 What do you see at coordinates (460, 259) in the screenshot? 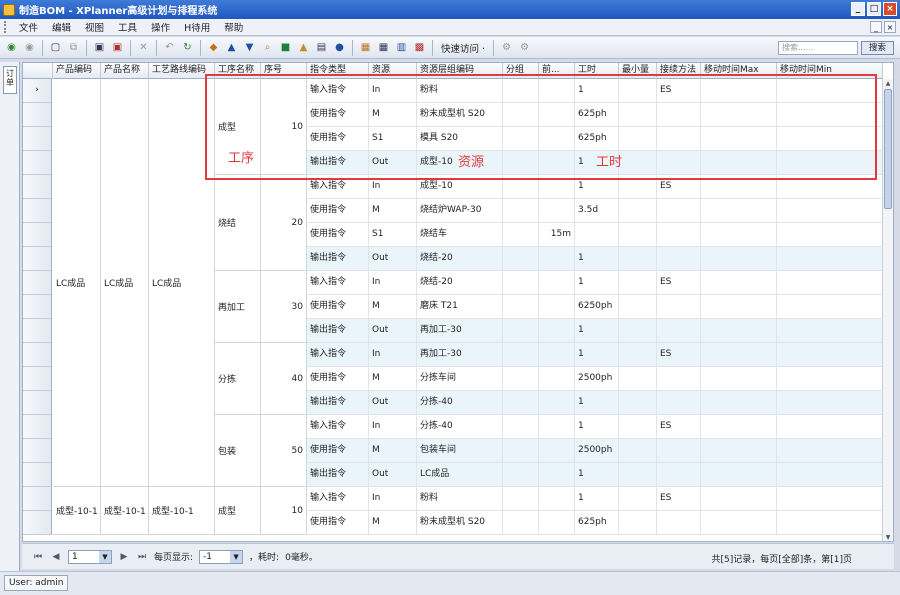
I see `table-cell-code: 烧结-20` at bounding box center [460, 259].